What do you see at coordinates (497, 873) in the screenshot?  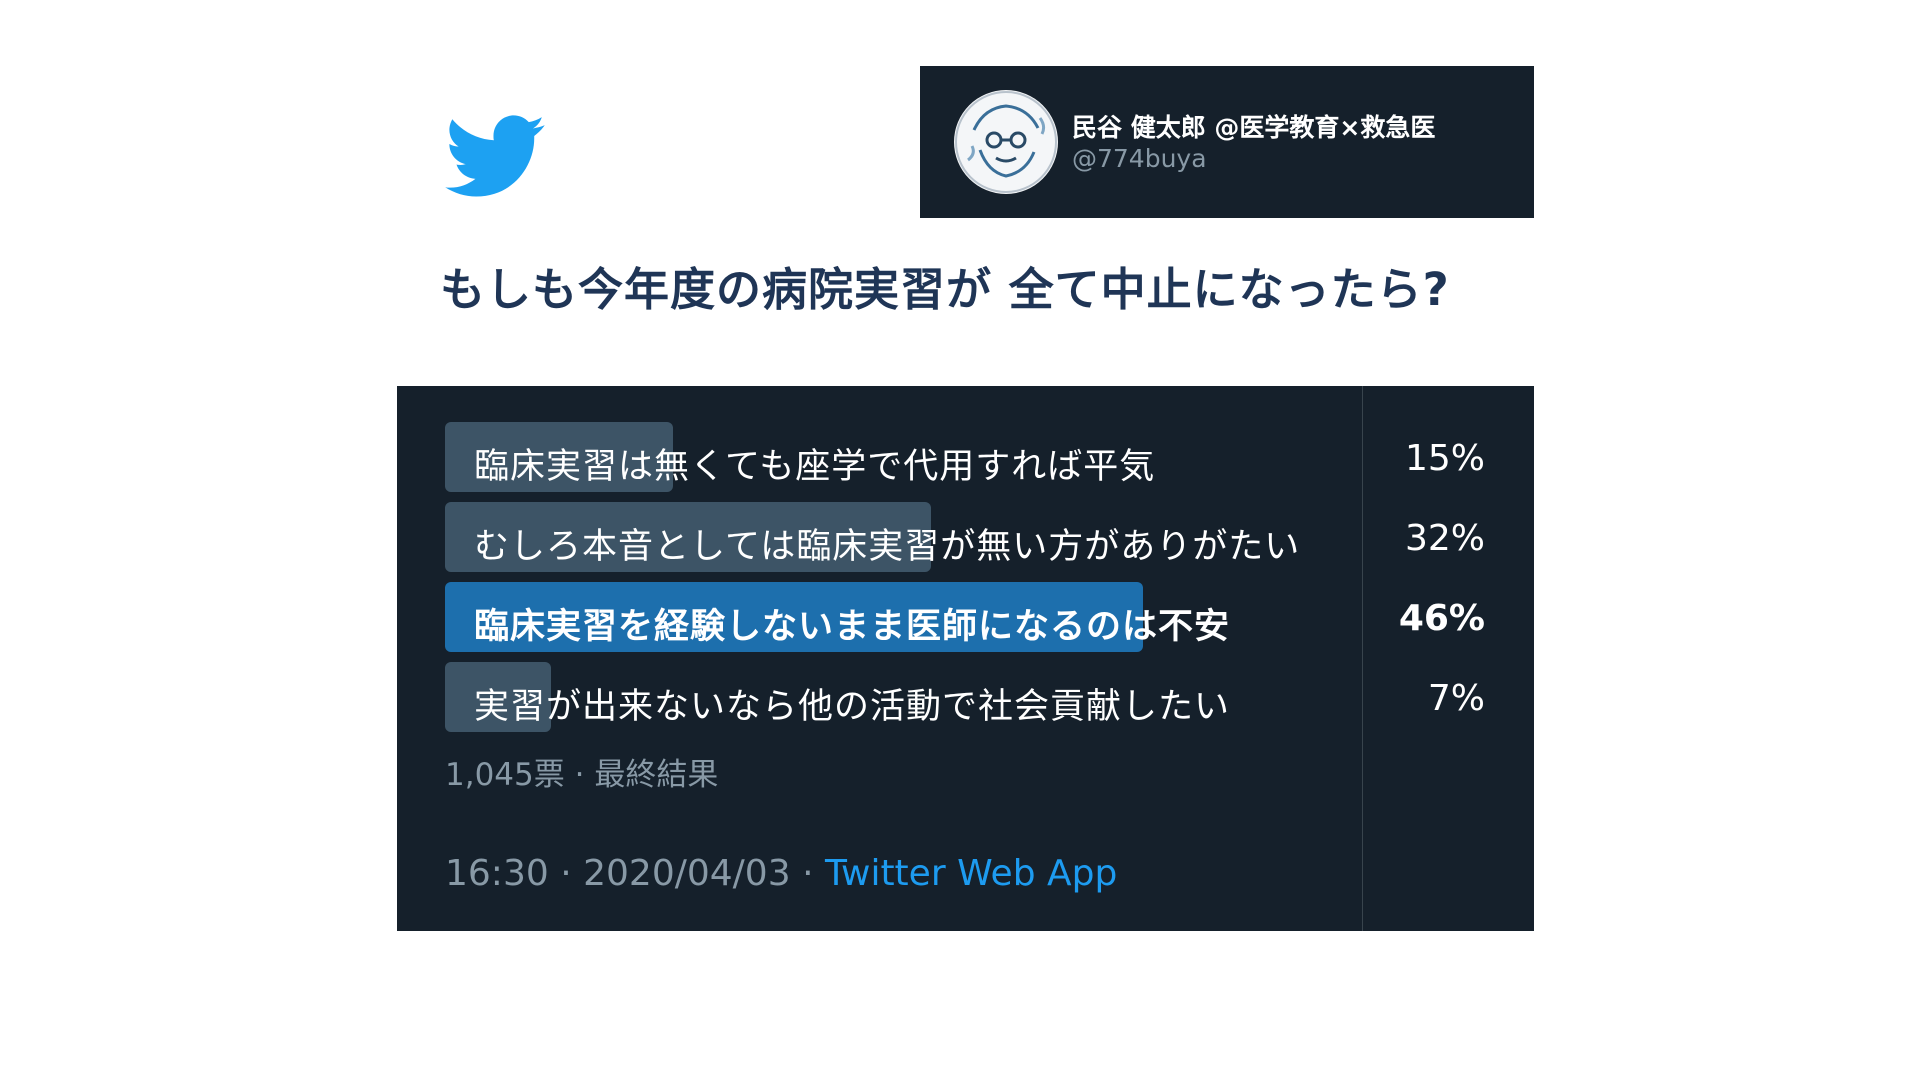 I see `tweet-time: 16:30` at bounding box center [497, 873].